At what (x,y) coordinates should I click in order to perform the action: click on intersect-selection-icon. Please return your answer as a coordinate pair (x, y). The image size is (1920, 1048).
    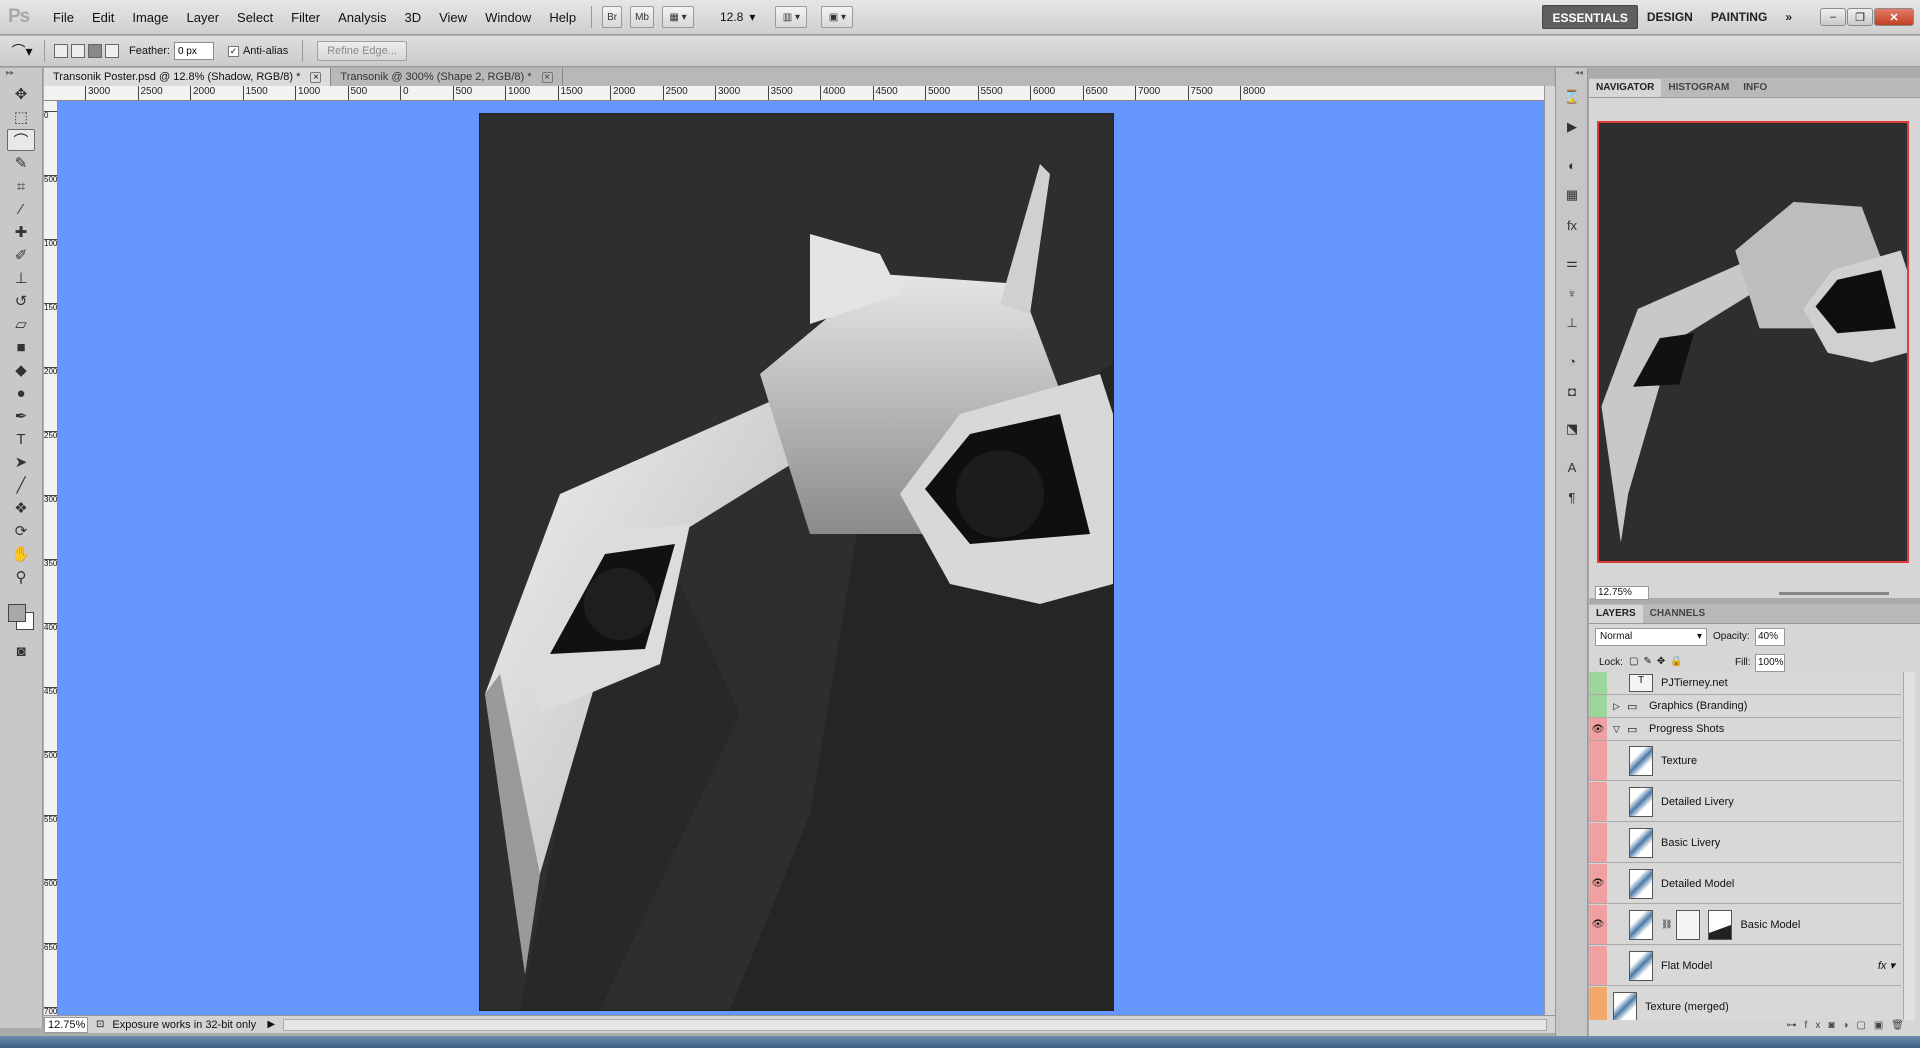
    Looking at the image, I should click on (112, 51).